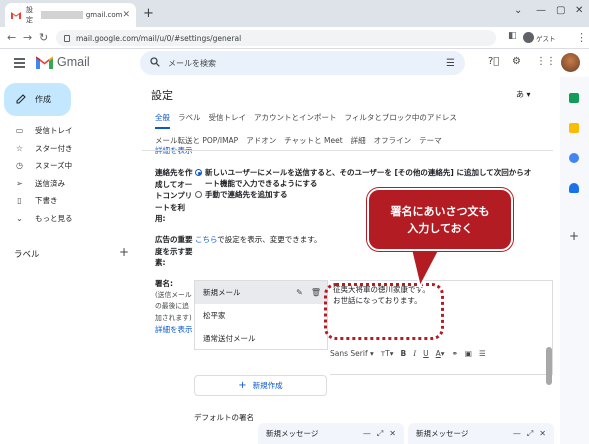  I want to click on calendar-icon, so click(574, 98).